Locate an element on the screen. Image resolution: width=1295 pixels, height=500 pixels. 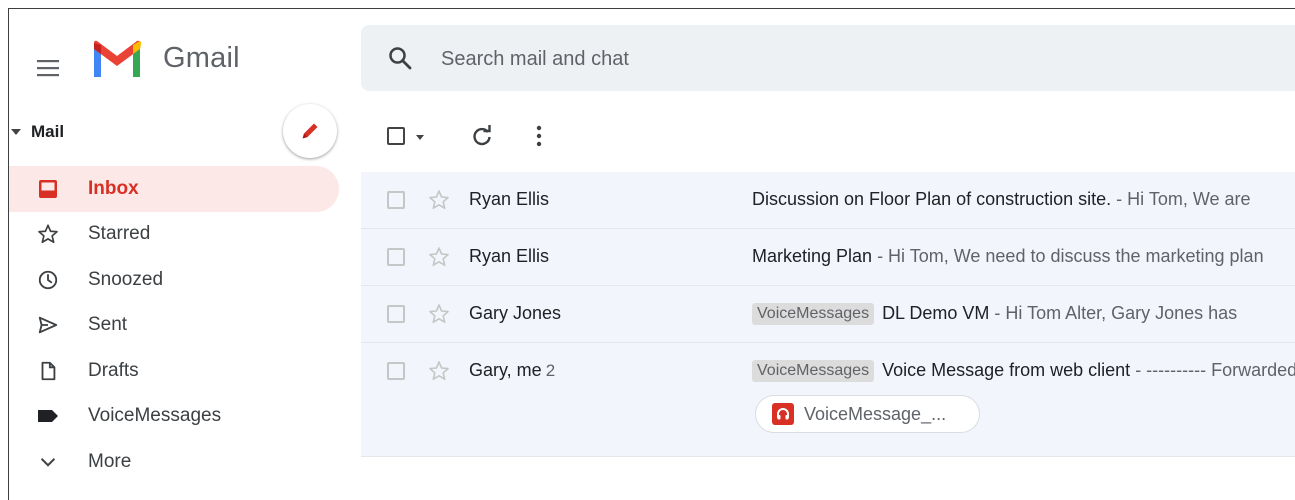
sidebar-item-label: Drafts is located at coordinates (113, 370).